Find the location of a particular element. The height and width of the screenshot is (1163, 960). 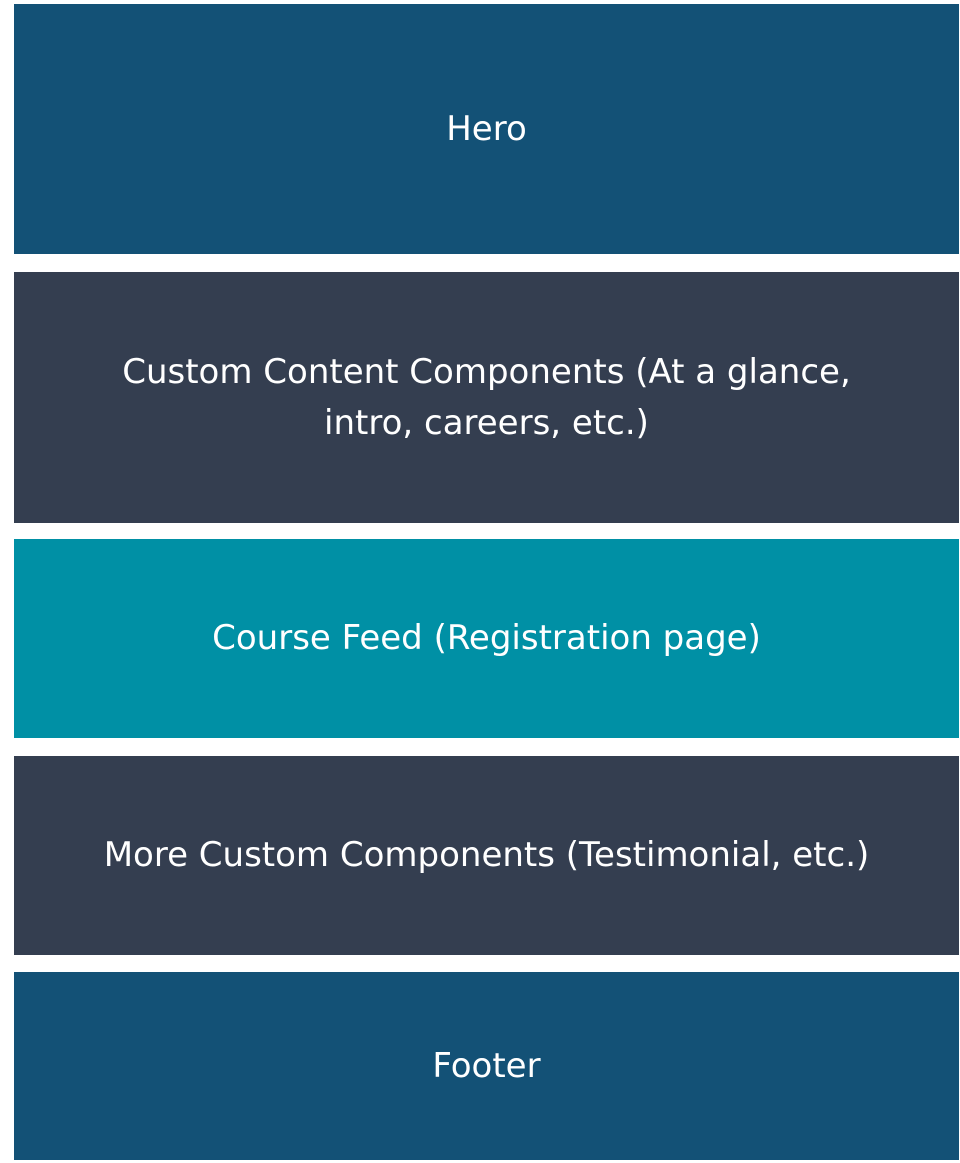

course-feed-label: Course Feed (Registration page) is located at coordinates (486, 638).